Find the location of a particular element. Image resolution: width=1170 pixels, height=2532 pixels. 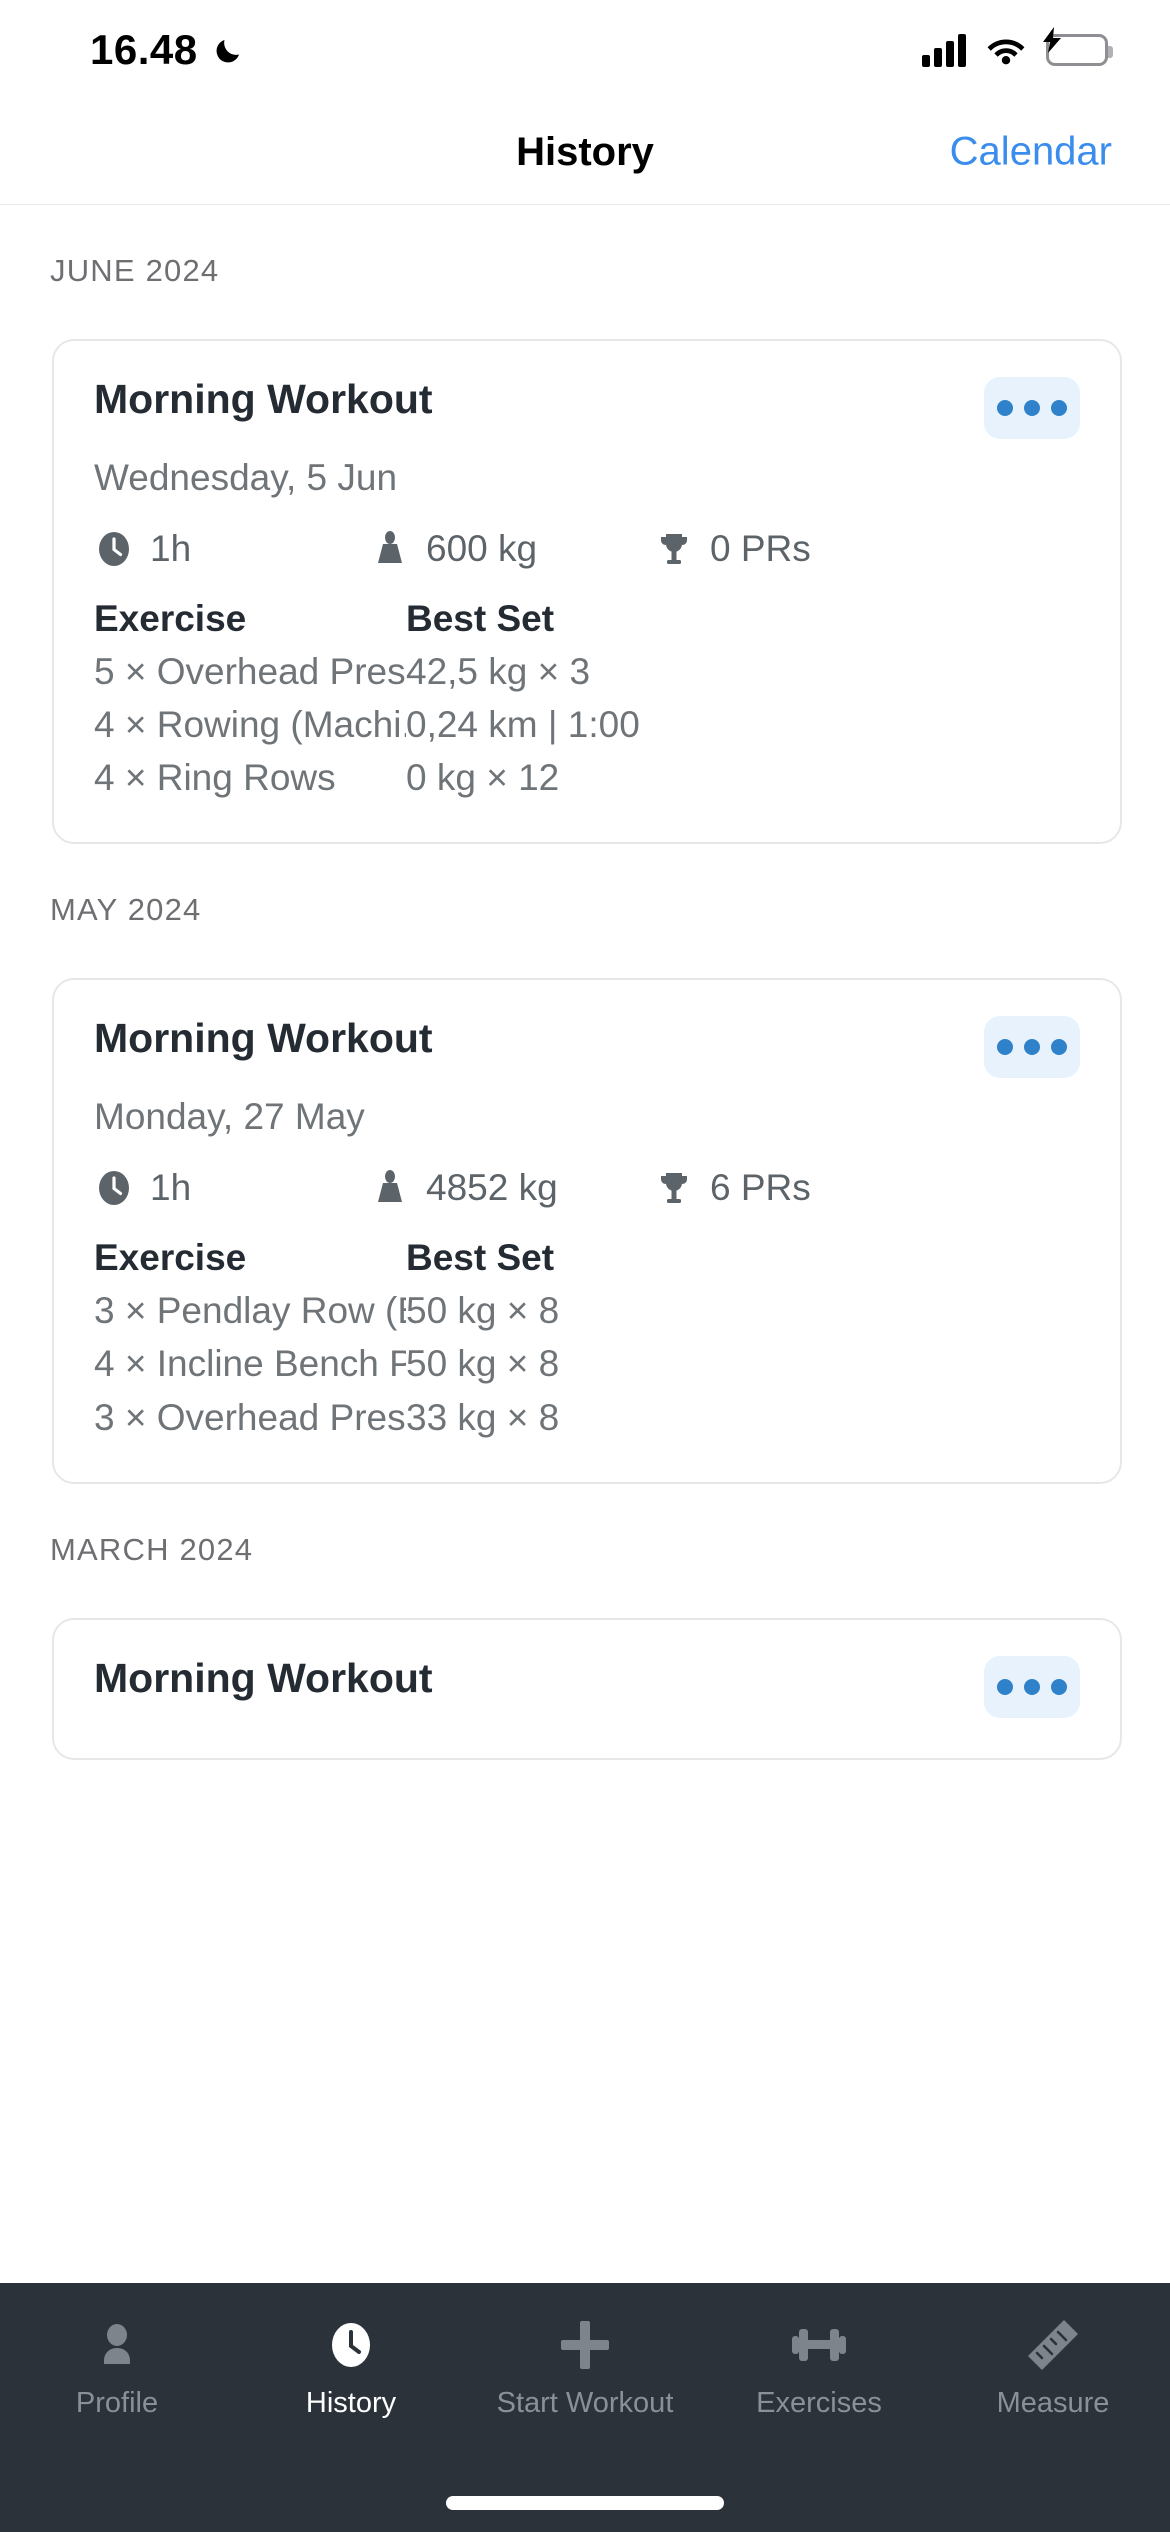

stat-volume: 600 kg is located at coordinates (512, 549).